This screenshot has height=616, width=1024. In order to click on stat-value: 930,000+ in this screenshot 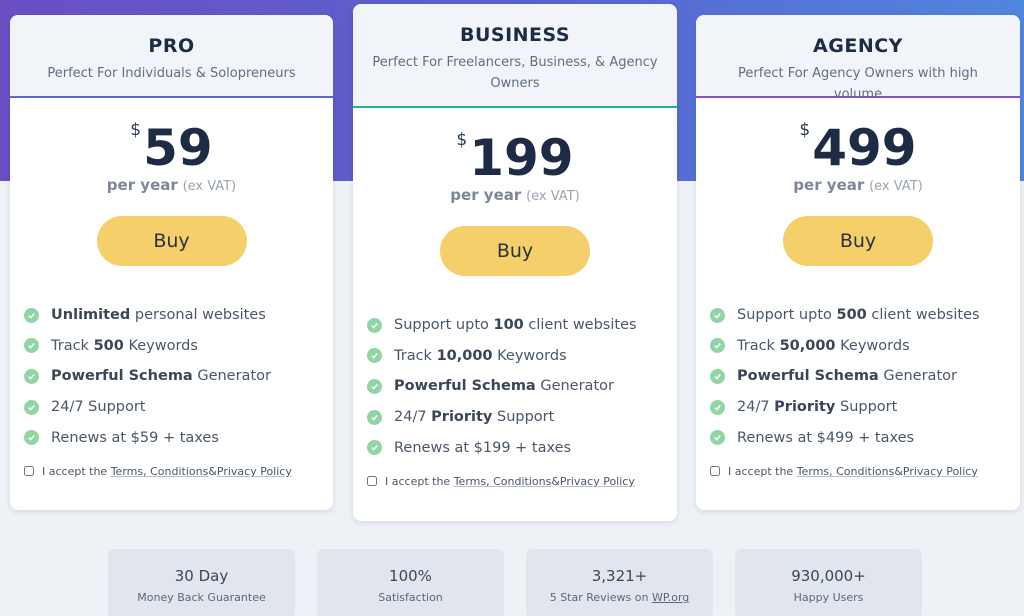, I will do `click(828, 576)`.